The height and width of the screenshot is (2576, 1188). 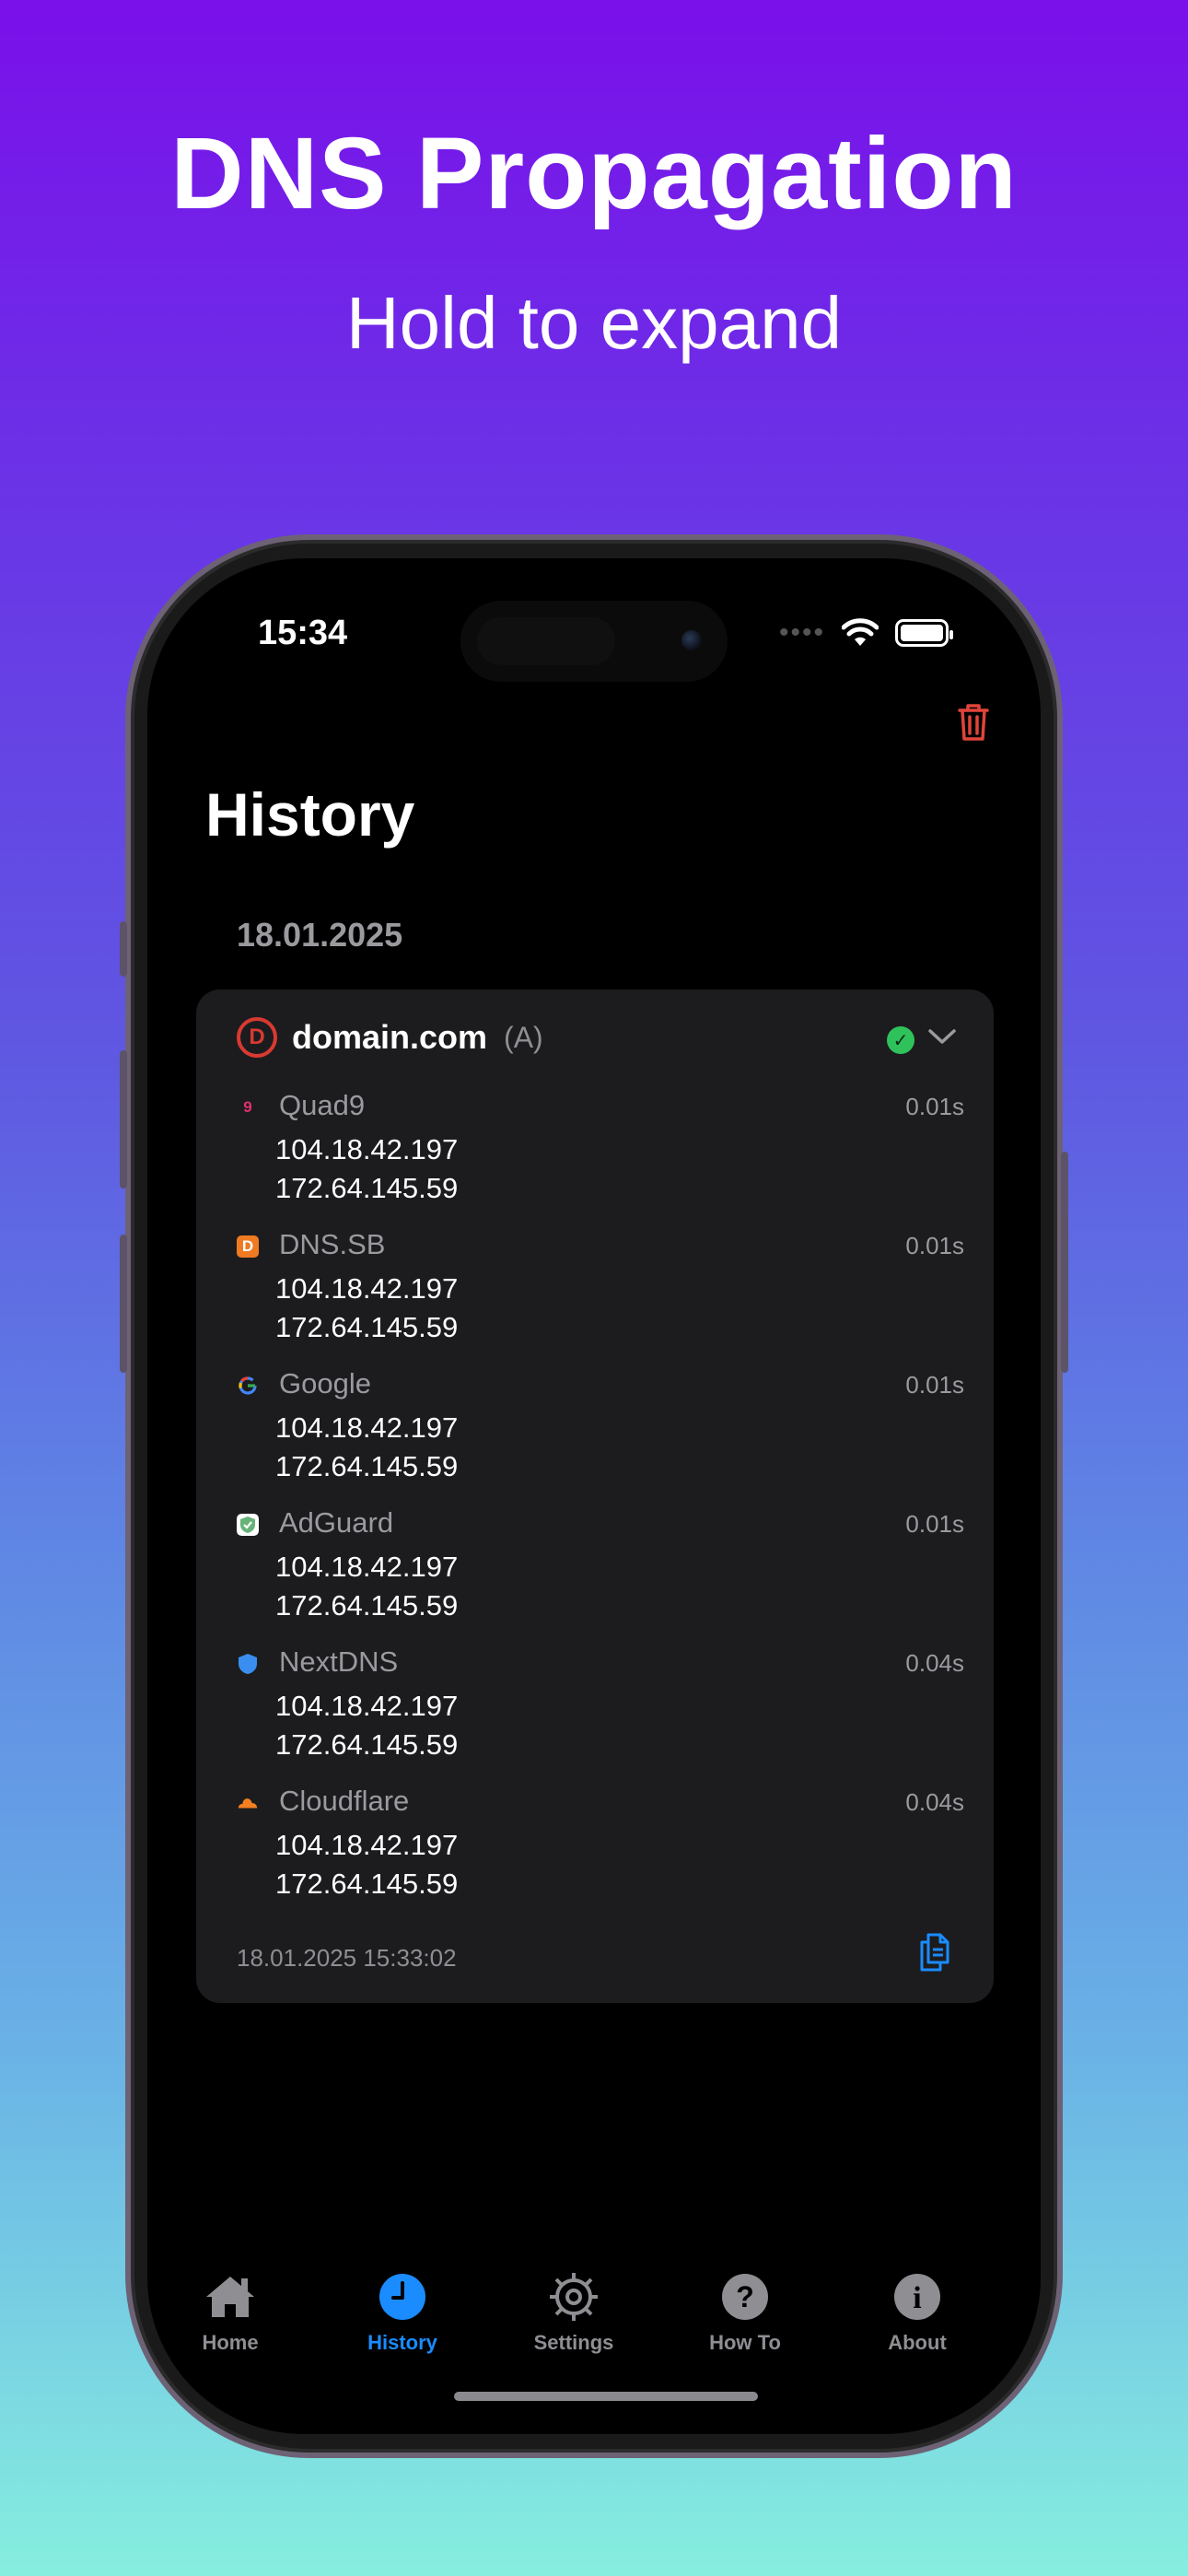 What do you see at coordinates (402, 2297) in the screenshot?
I see `clock-icon` at bounding box center [402, 2297].